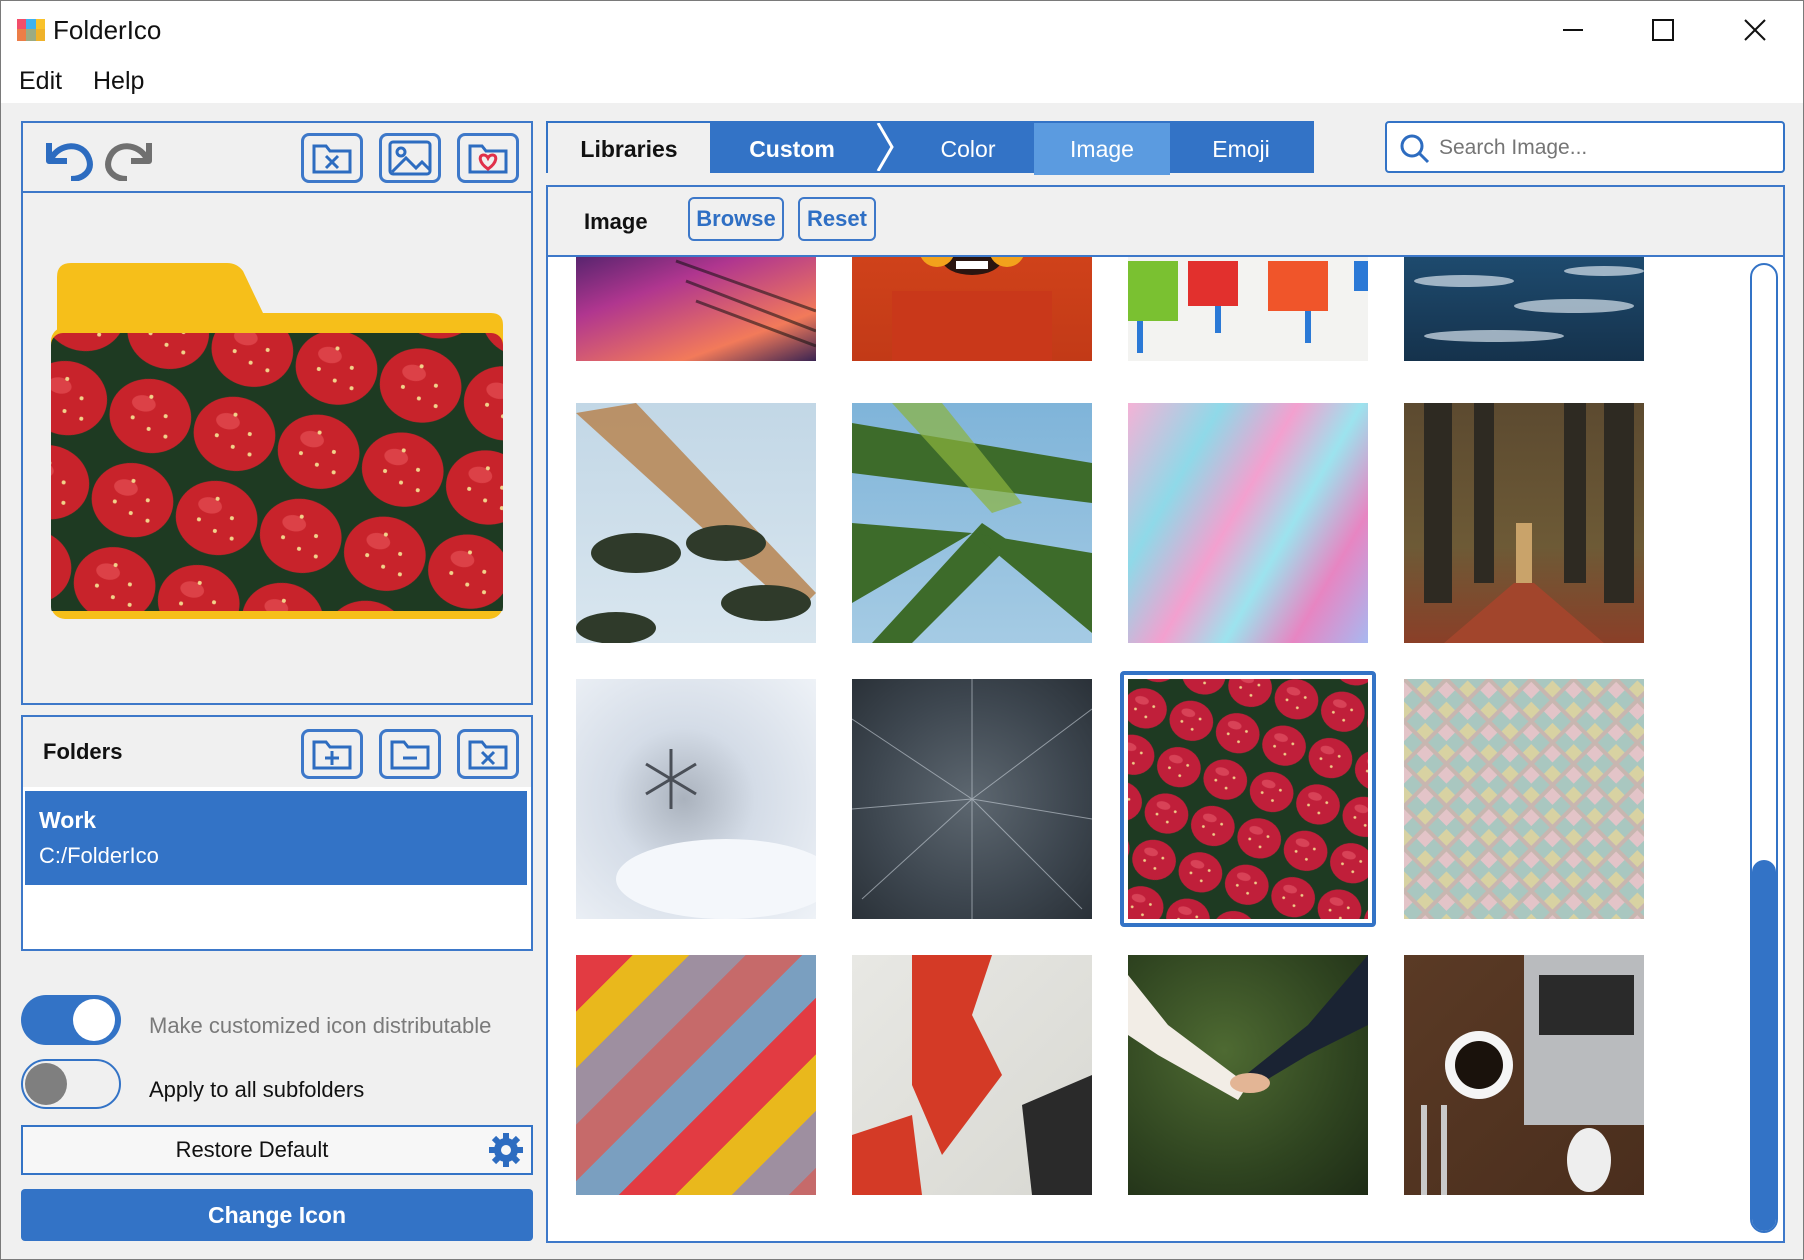 The width and height of the screenshot is (1804, 1260). I want to click on tab-libraries: Libraries, so click(629, 149).